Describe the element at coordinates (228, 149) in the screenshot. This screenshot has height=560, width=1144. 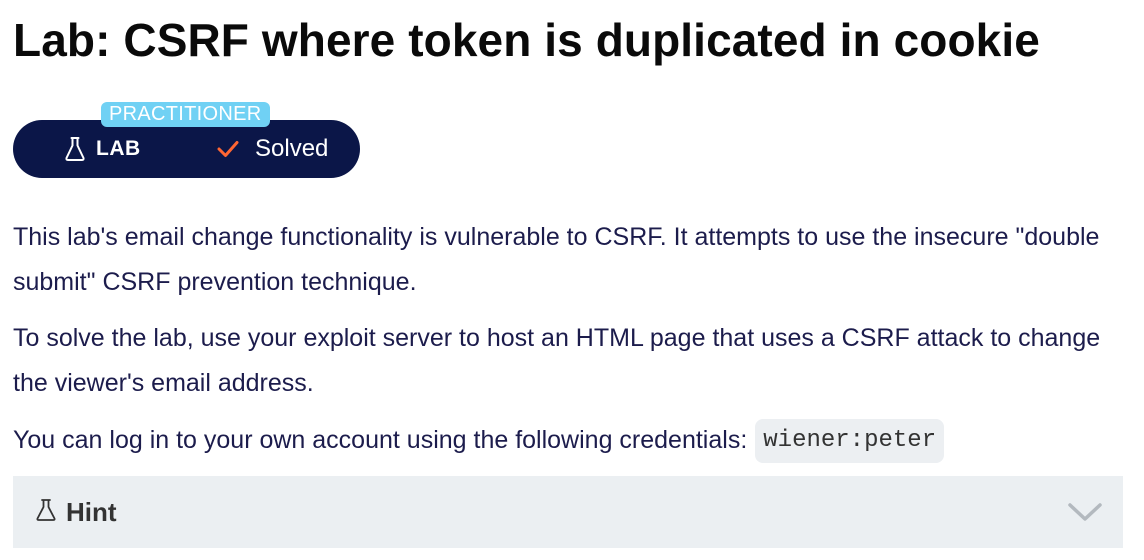
I see `check-icon` at that location.